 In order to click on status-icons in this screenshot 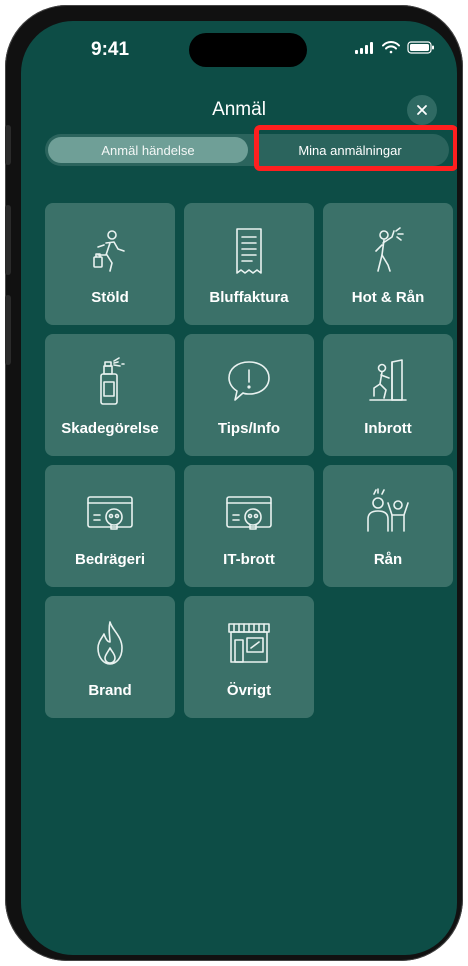, I will do `click(395, 47)`.